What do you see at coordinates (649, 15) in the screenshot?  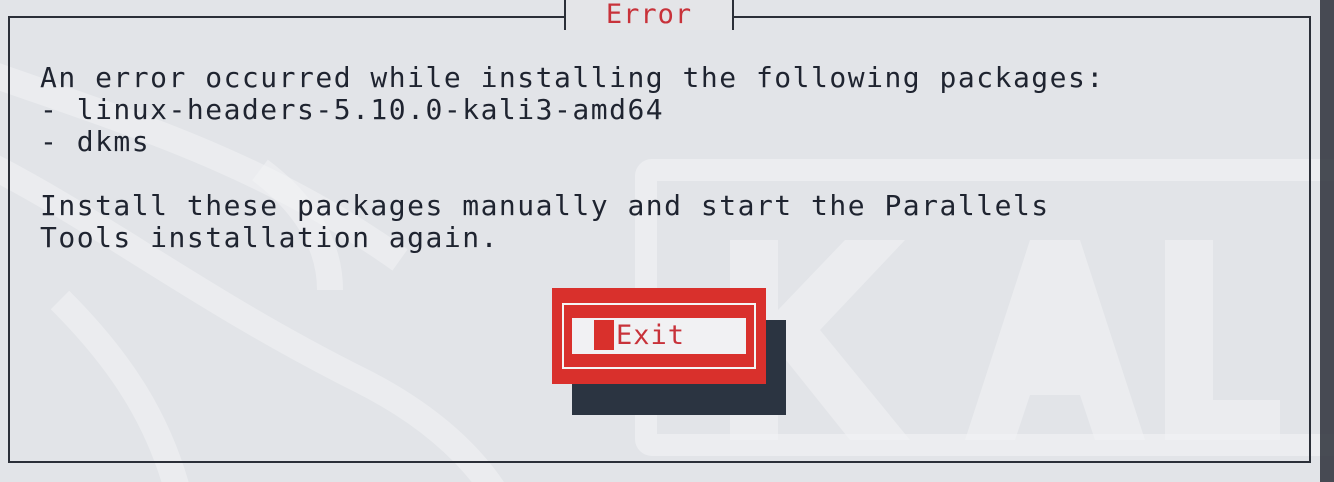 I see `dialog-title: Error` at bounding box center [649, 15].